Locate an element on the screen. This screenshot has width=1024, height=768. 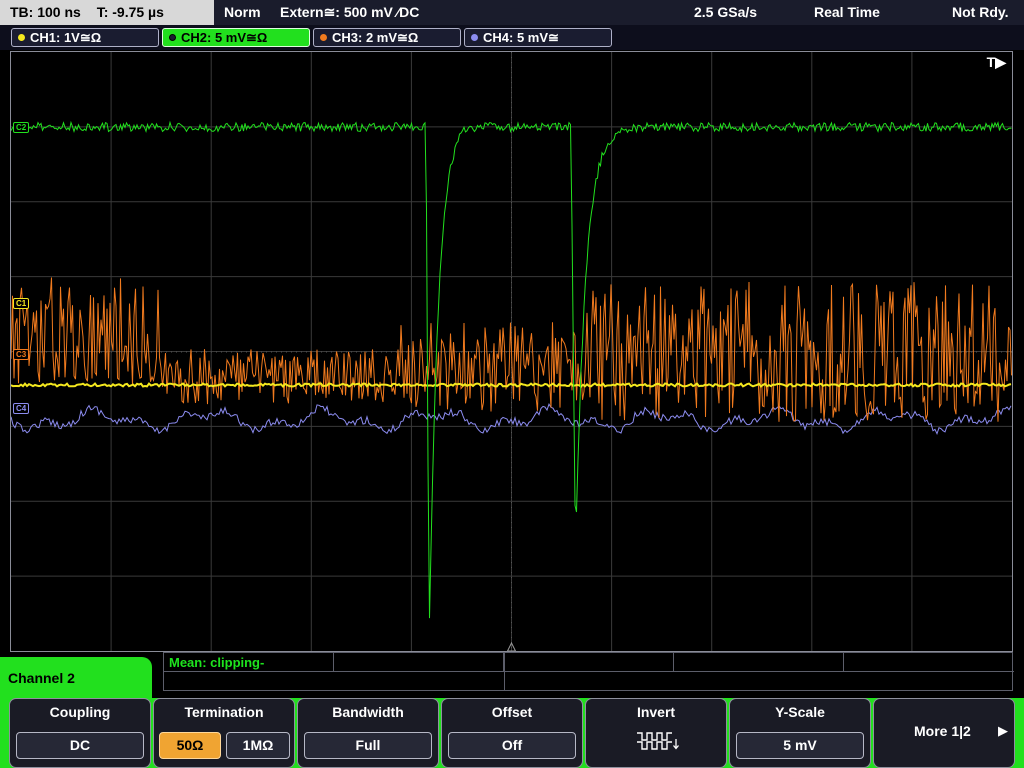
yscale-softkey: Y-Scale 5 mV is located at coordinates (800, 733).